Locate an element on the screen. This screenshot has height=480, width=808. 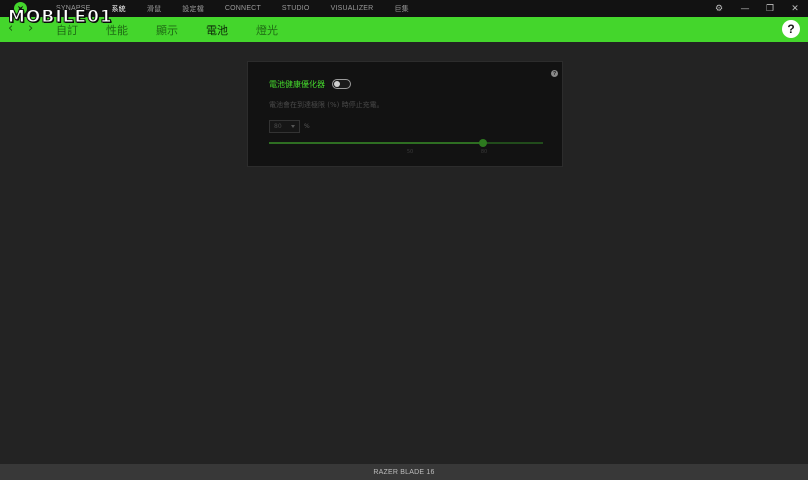
tab-performance: 性能 is located at coordinates (117, 30).